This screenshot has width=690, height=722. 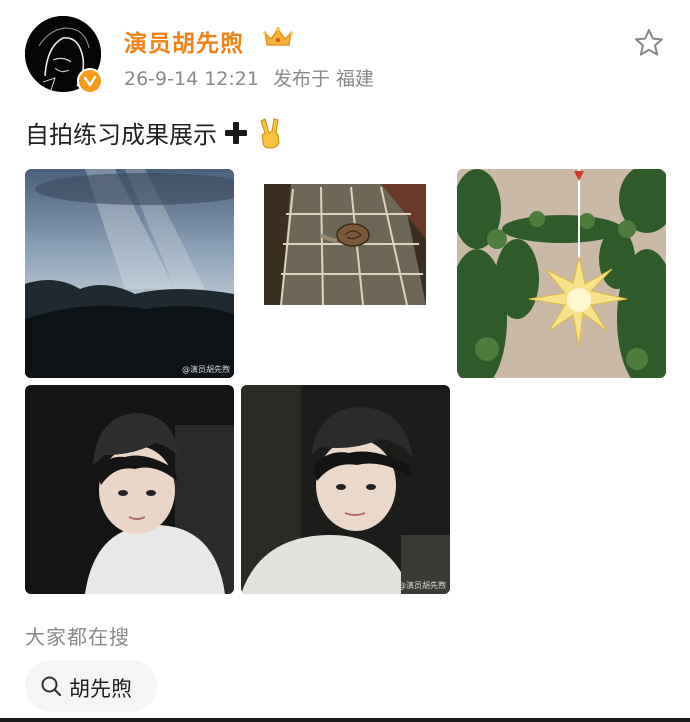 What do you see at coordinates (184, 41) in the screenshot?
I see `author-name: 演员胡先煦` at bounding box center [184, 41].